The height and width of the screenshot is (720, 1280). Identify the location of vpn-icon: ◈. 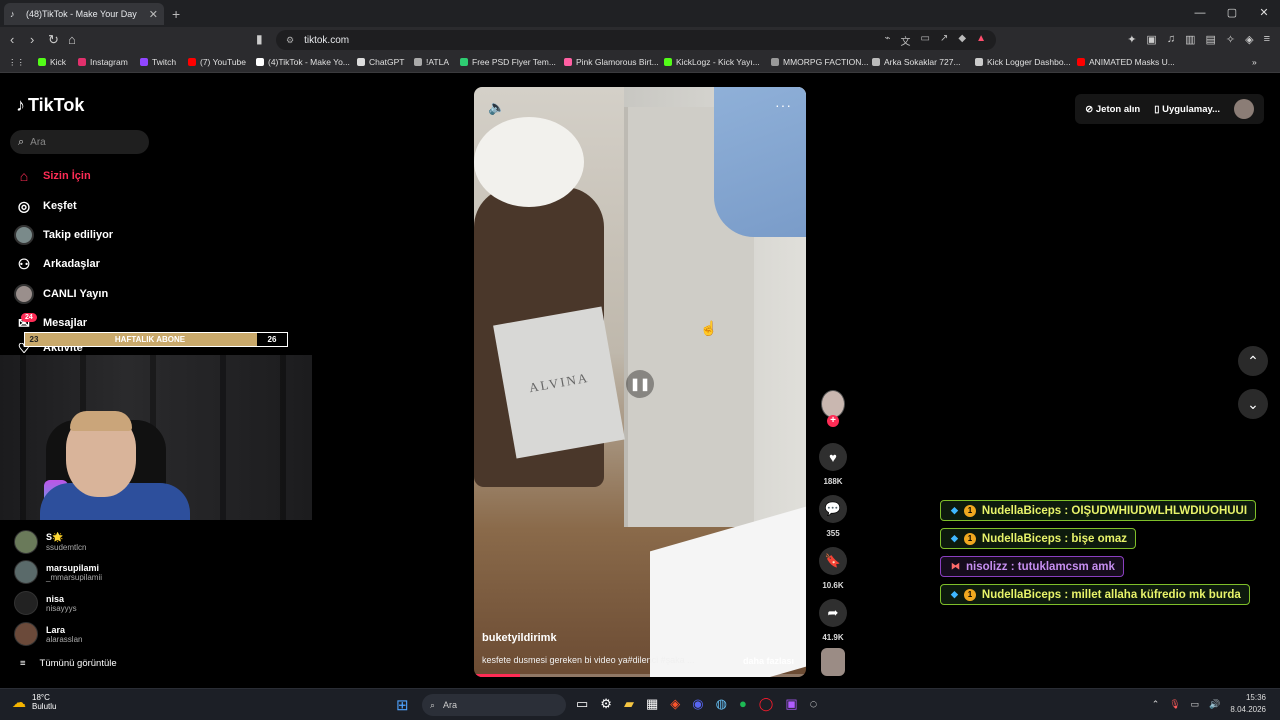
(1249, 39).